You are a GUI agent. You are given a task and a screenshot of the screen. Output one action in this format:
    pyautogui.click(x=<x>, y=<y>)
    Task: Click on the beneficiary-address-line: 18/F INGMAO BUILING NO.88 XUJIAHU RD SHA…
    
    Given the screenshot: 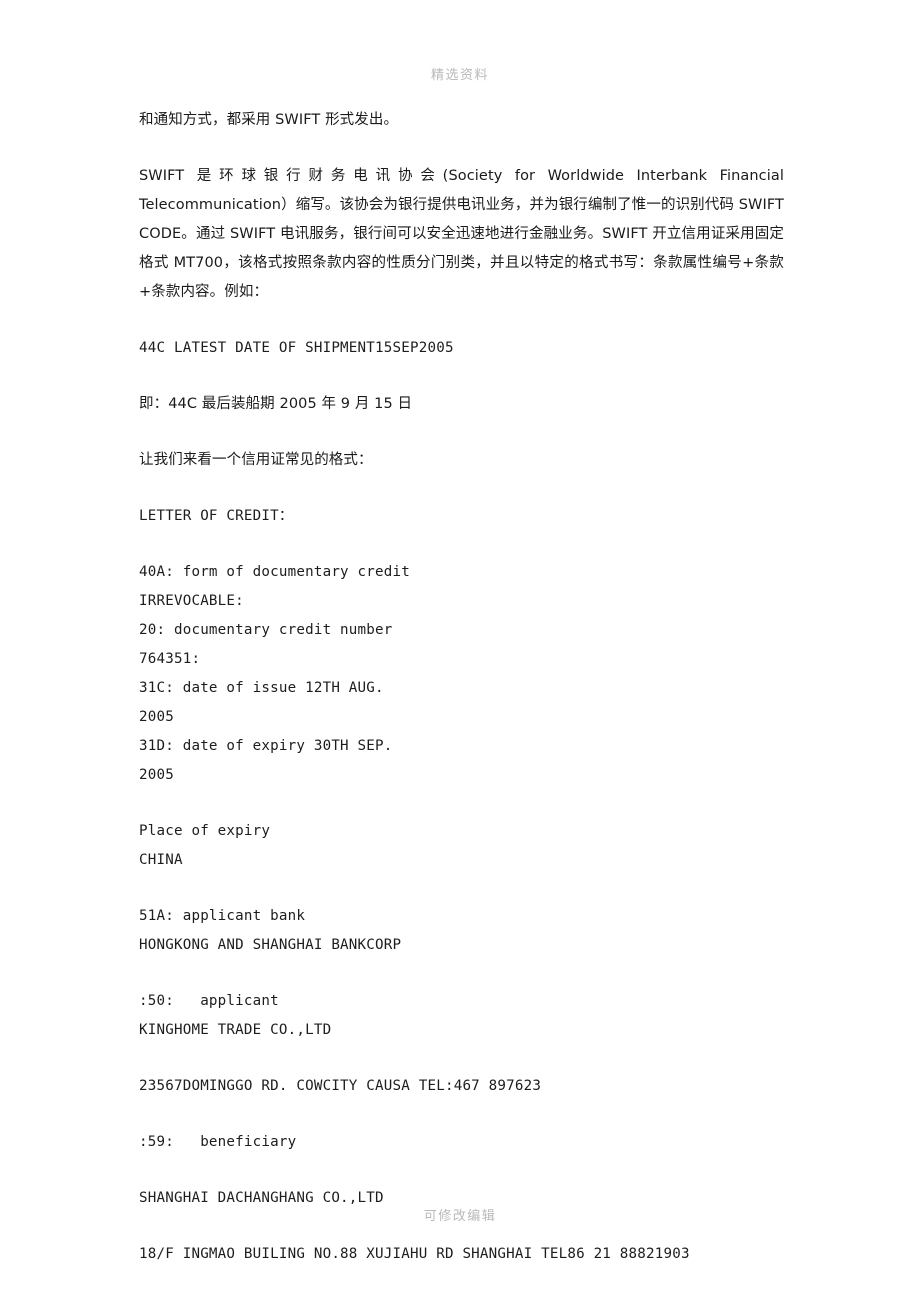 What is the action you would take?
    pyautogui.click(x=414, y=1254)
    